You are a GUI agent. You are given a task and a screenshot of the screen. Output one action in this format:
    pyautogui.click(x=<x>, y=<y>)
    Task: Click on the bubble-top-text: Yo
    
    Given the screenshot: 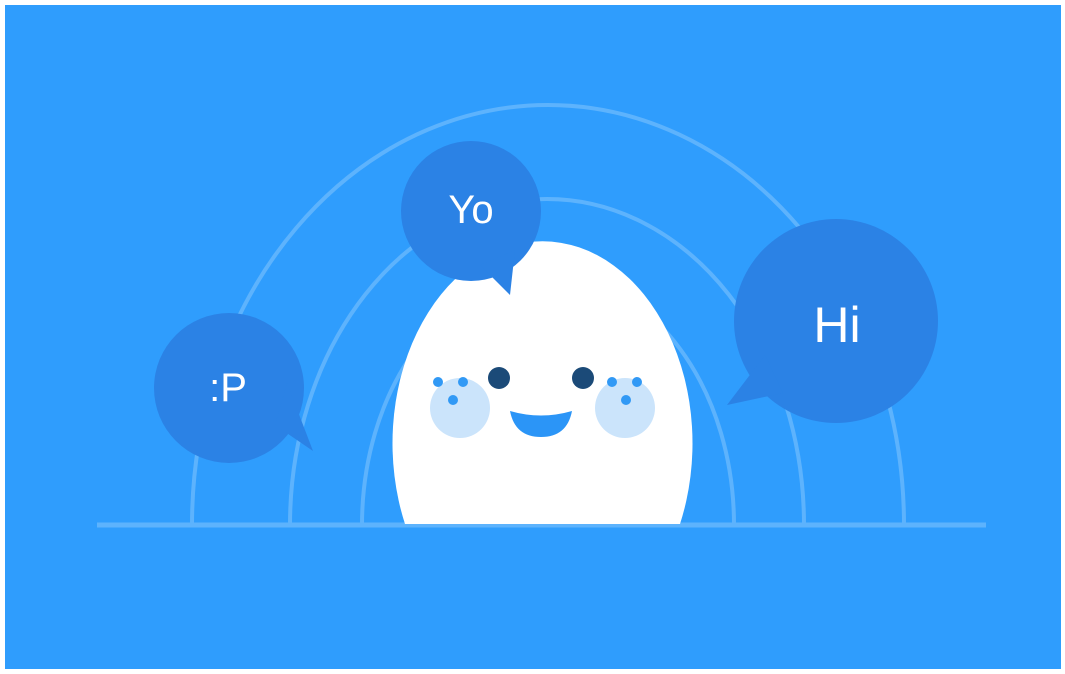 What is the action you would take?
    pyautogui.click(x=470, y=210)
    